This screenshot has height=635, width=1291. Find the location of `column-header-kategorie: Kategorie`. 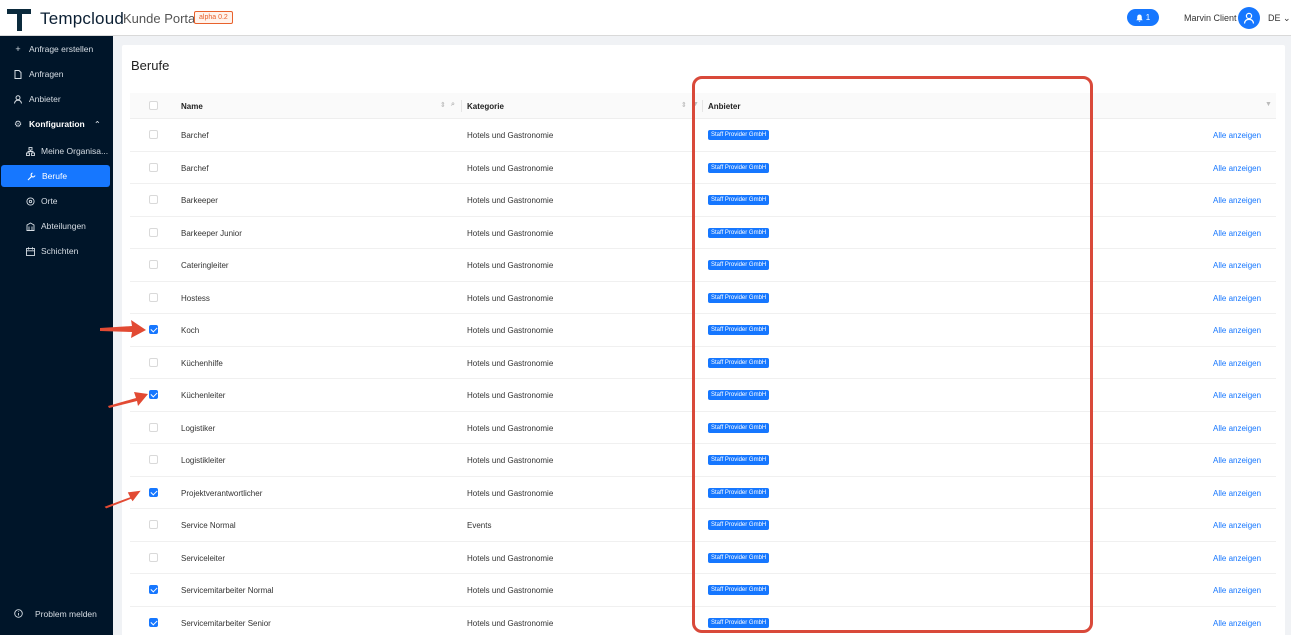

column-header-kategorie: Kategorie is located at coordinates (485, 106).